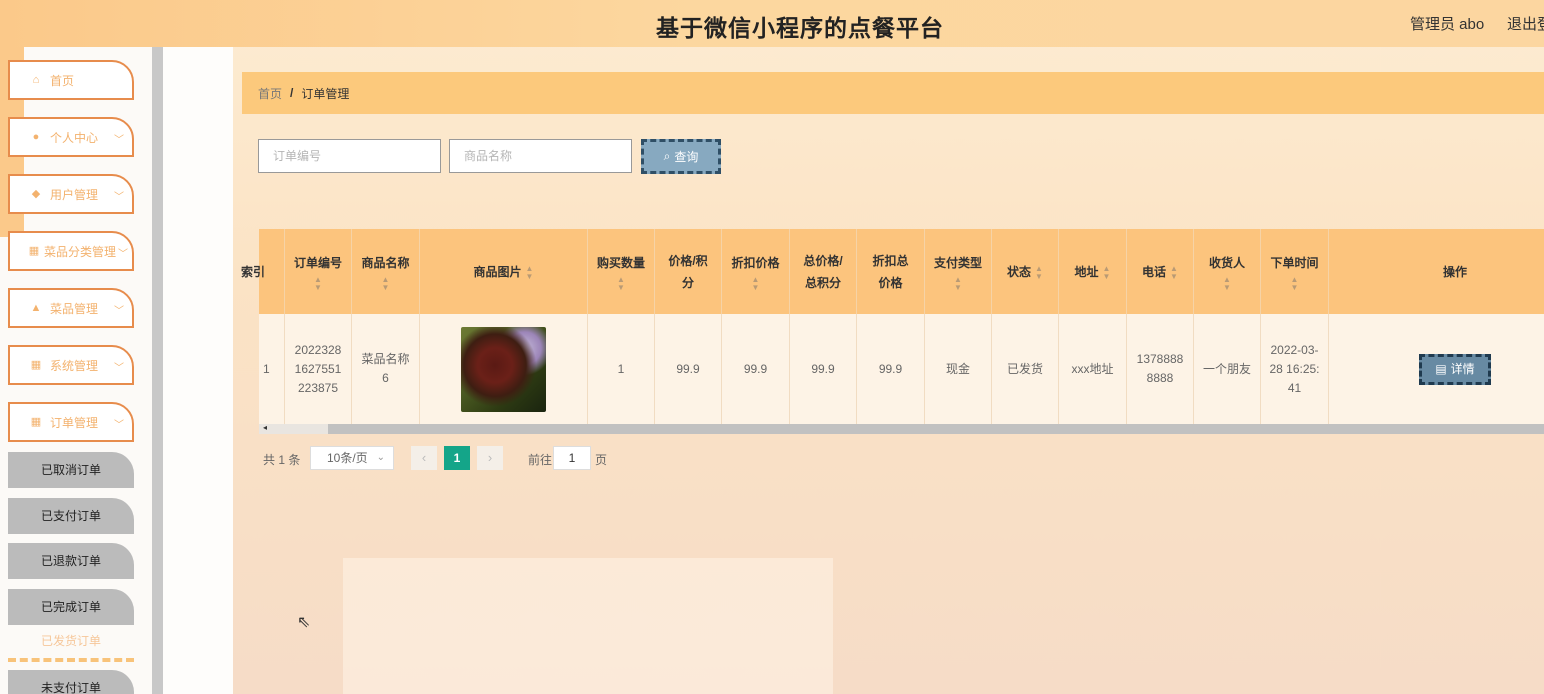 Image resolution: width=1544 pixels, height=694 pixels. What do you see at coordinates (1295, 271) in the screenshot?
I see `col-header-order-time: 下单时间 ▲ ▼` at bounding box center [1295, 271].